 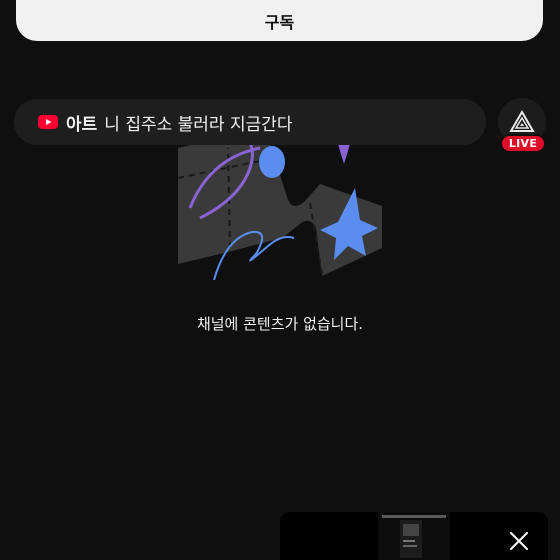 I want to click on live-banner: 아트 니 집주소 불러라 지금간다, so click(x=250, y=122).